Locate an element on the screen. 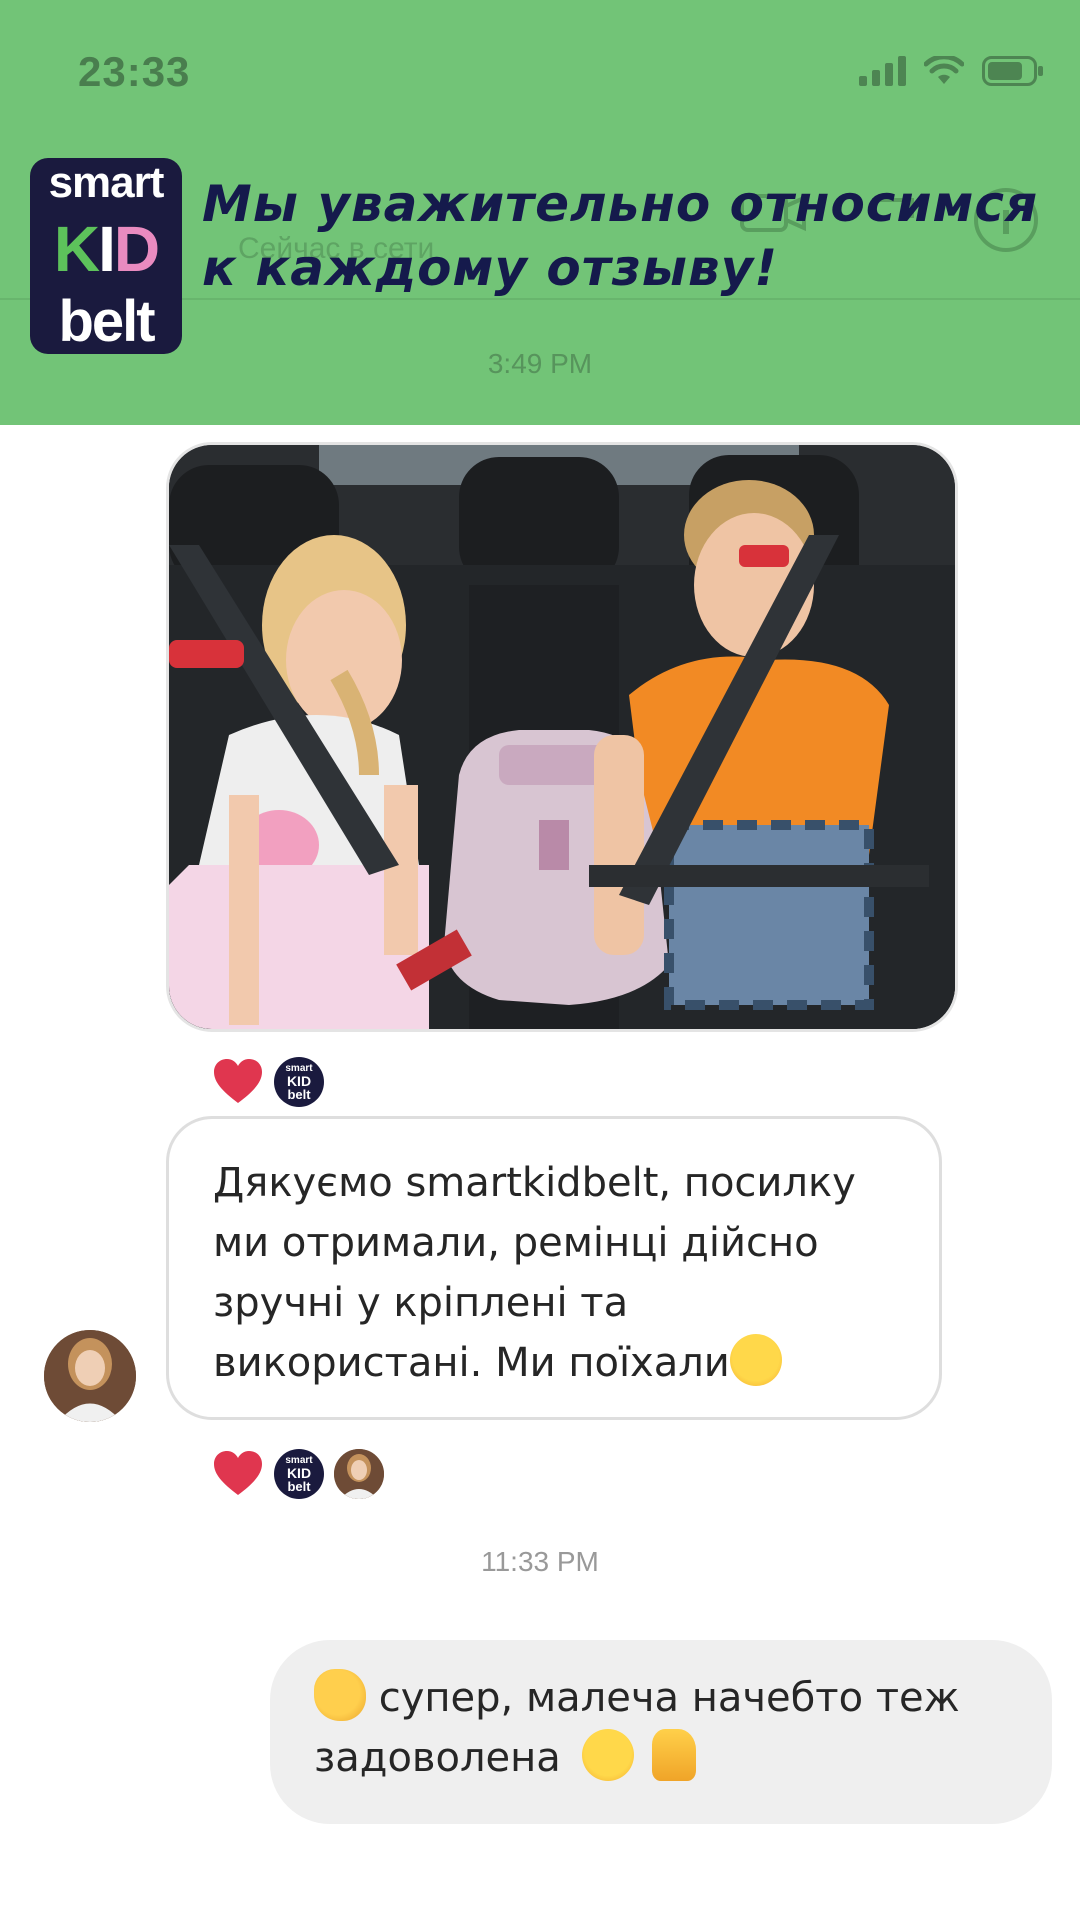 The height and width of the screenshot is (1920, 1080). hugging-face-icon is located at coordinates (755, 1360).